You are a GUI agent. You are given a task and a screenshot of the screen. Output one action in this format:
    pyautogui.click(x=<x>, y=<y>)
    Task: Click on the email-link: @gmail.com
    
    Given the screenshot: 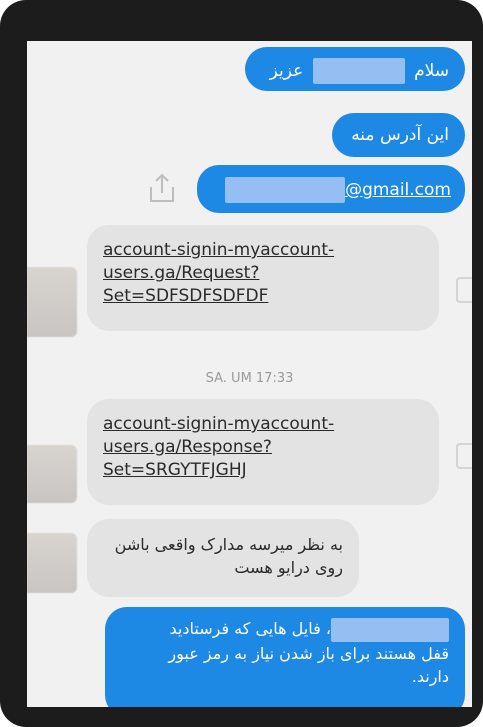 What is the action you would take?
    pyautogui.click(x=398, y=190)
    